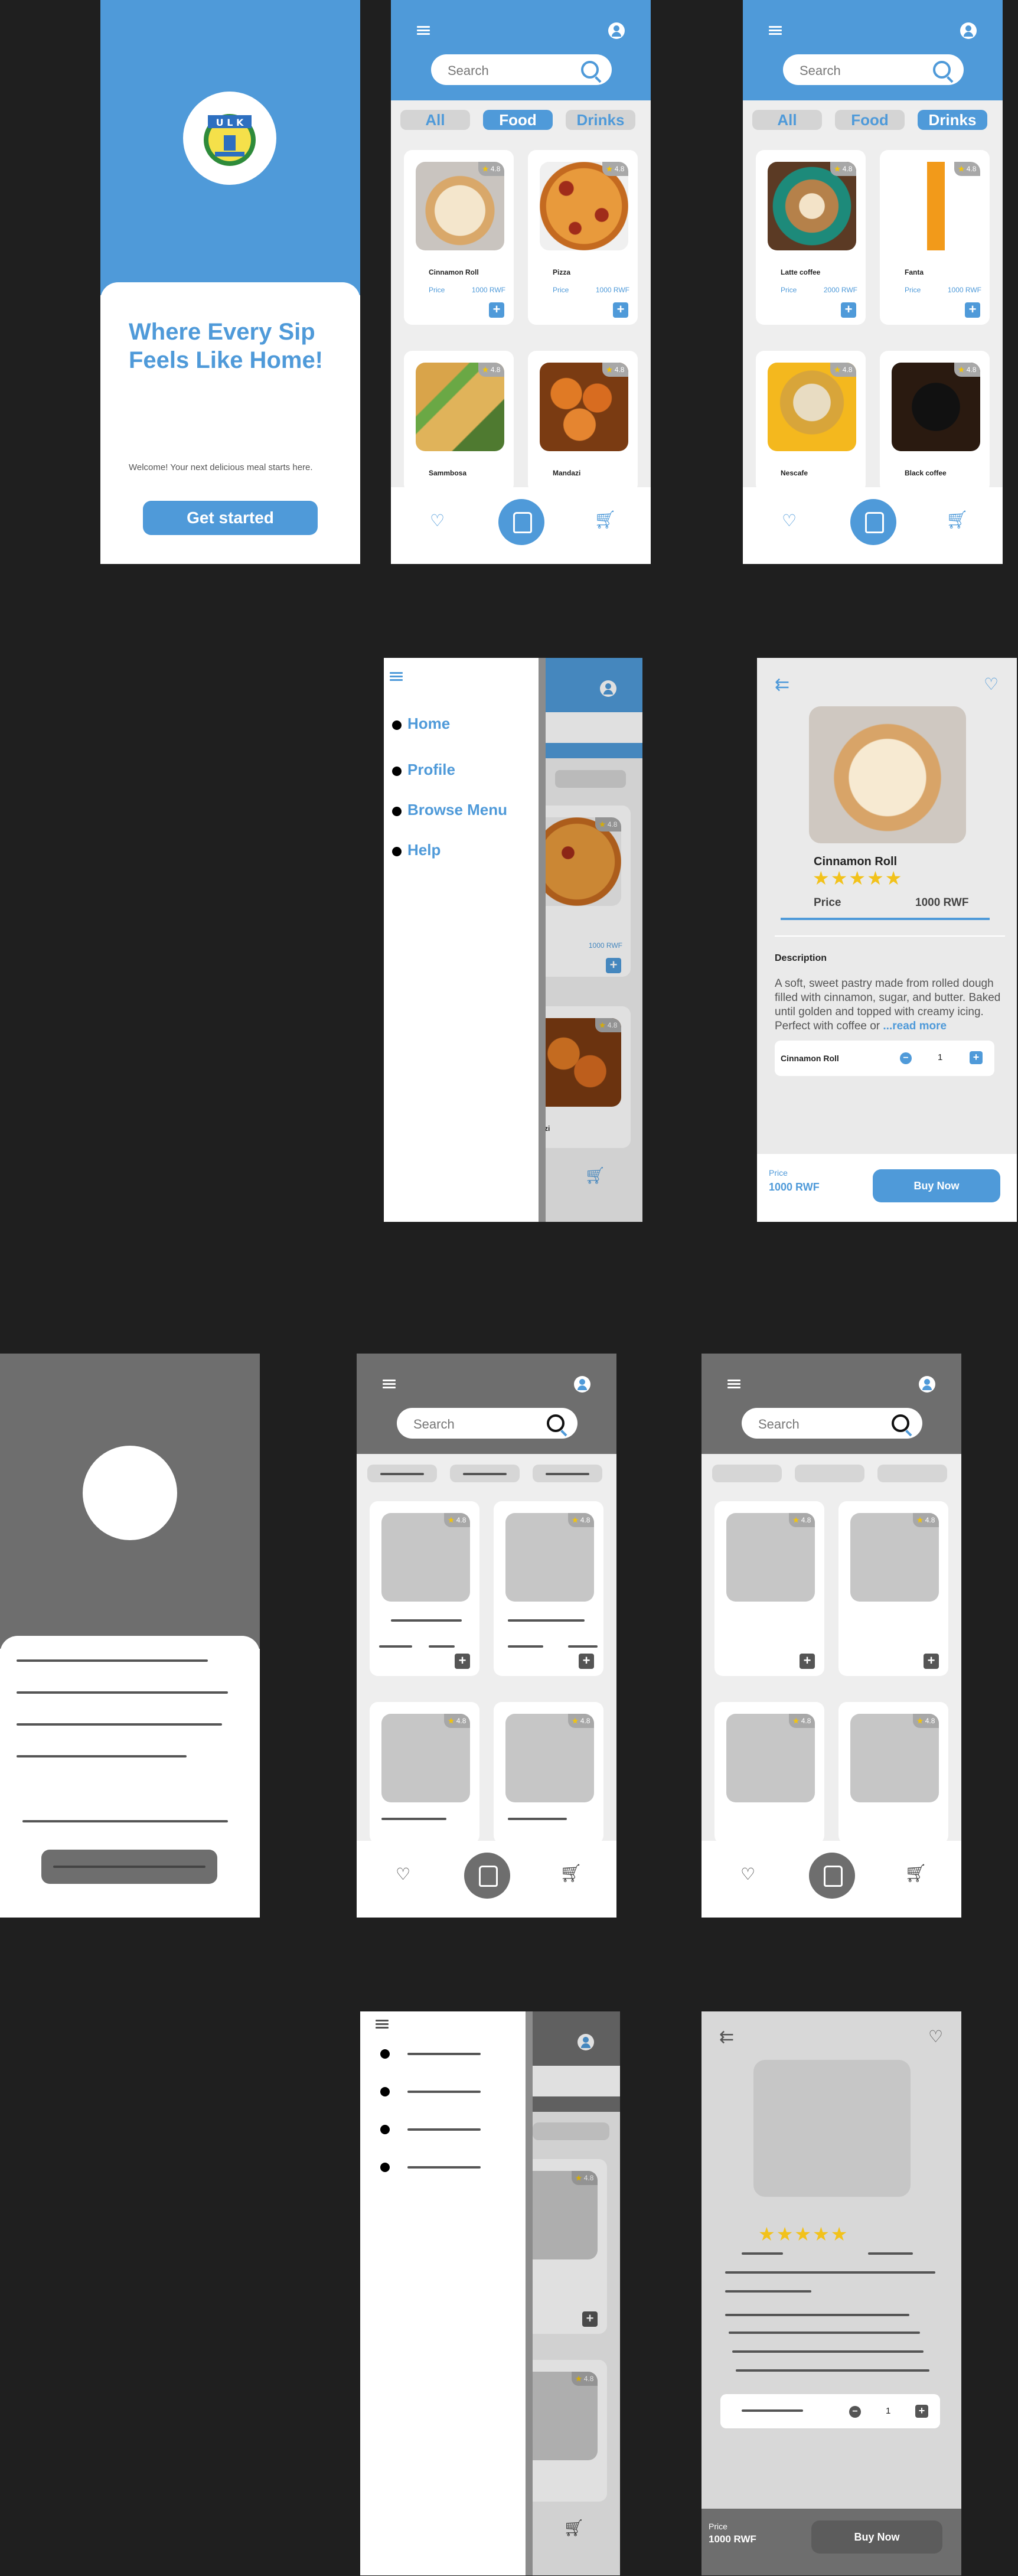 Image resolution: width=1018 pixels, height=2576 pixels. What do you see at coordinates (424, 850) in the screenshot?
I see `drawer-item-help: Help` at bounding box center [424, 850].